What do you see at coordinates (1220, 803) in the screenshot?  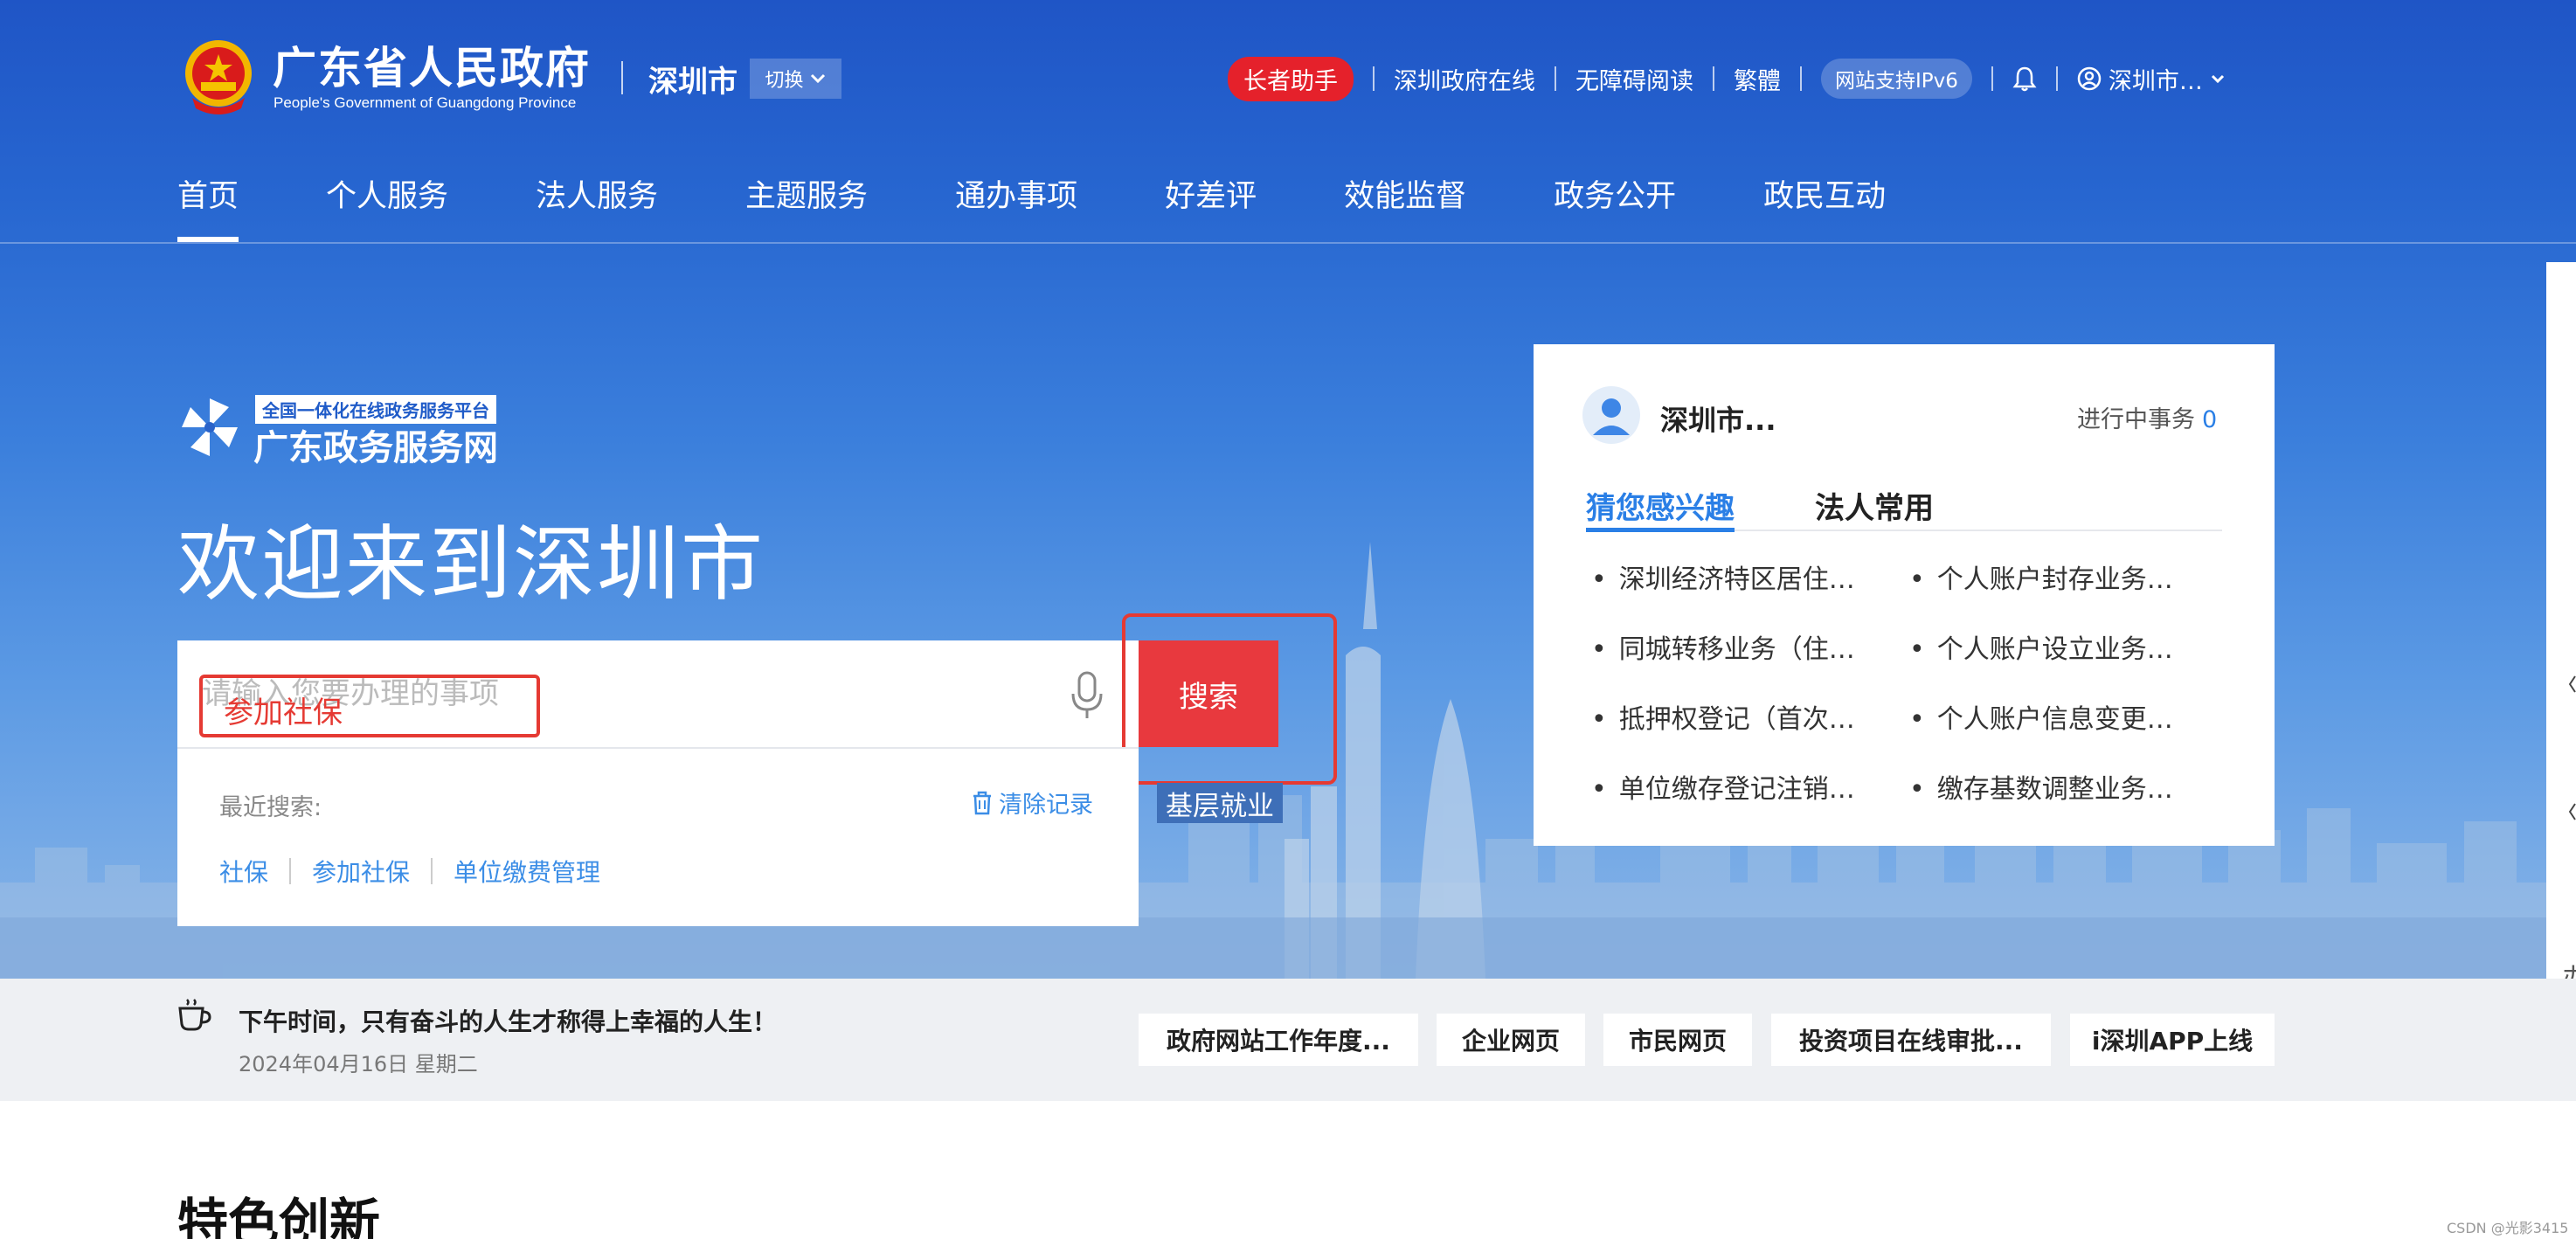 I see `hot-tag-chip: 基层就业` at bounding box center [1220, 803].